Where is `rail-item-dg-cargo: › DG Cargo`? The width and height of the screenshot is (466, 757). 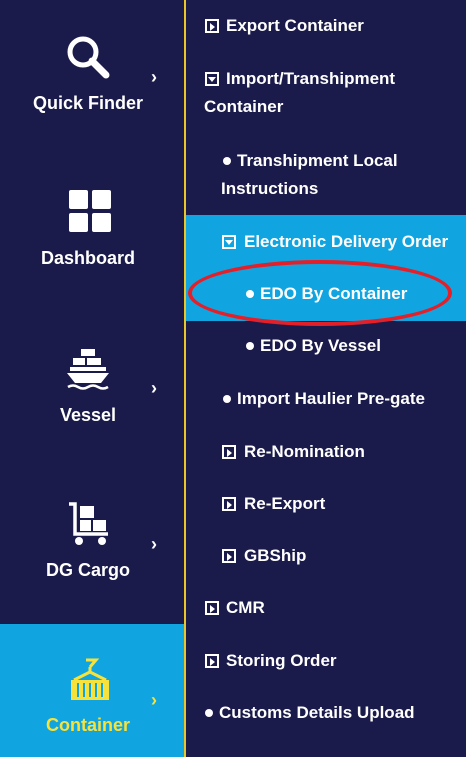 rail-item-dg-cargo: › DG Cargo is located at coordinates (92, 538).